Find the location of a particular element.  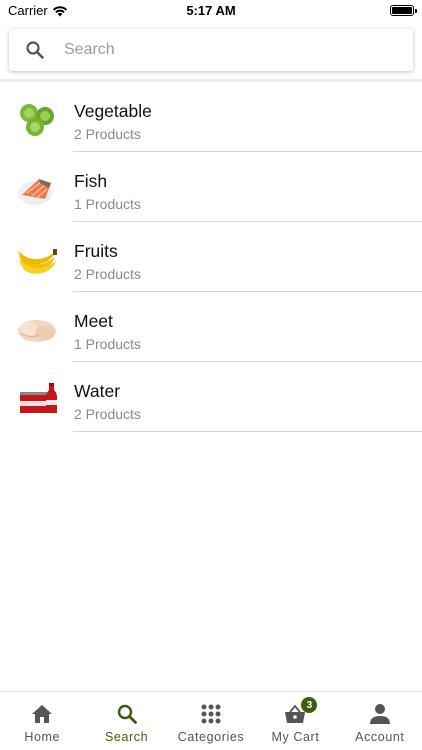

cart-badge: 3 is located at coordinates (309, 705).